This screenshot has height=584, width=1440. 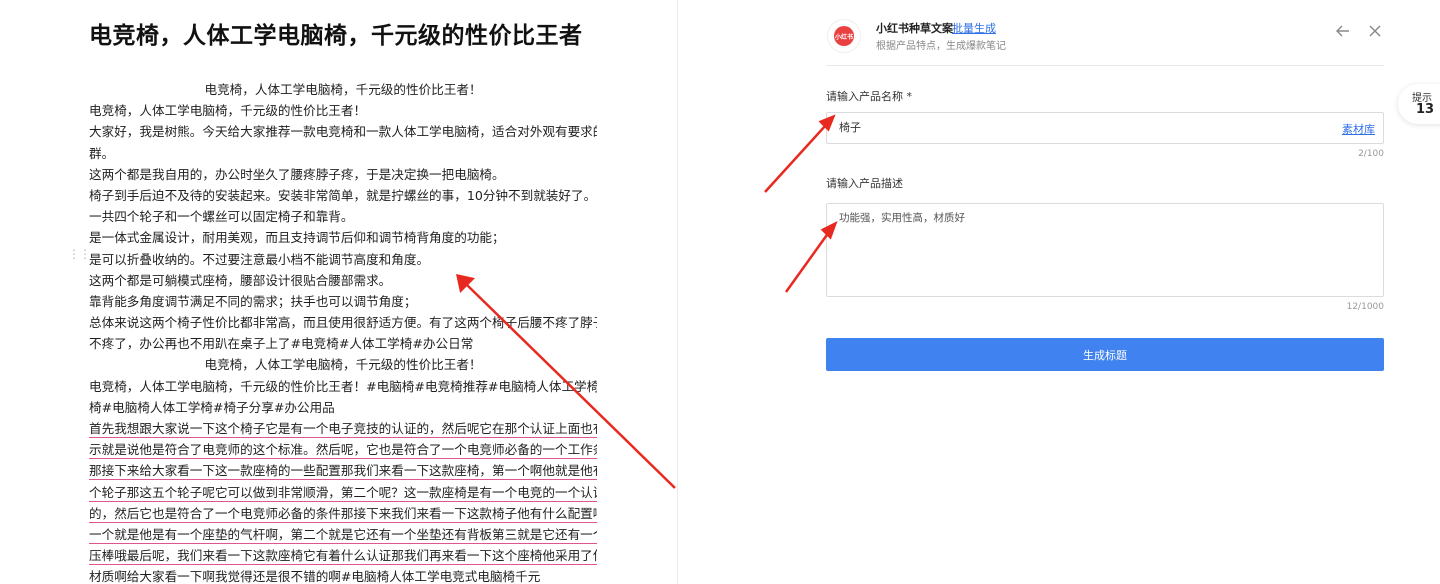 I want to click on generate-title-button: 生成标题, so click(x=1105, y=354).